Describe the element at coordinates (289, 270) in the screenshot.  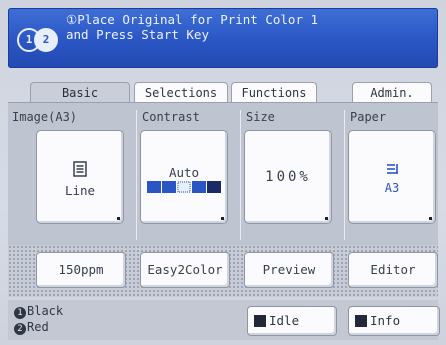
I see `preview-button: Preview` at that location.